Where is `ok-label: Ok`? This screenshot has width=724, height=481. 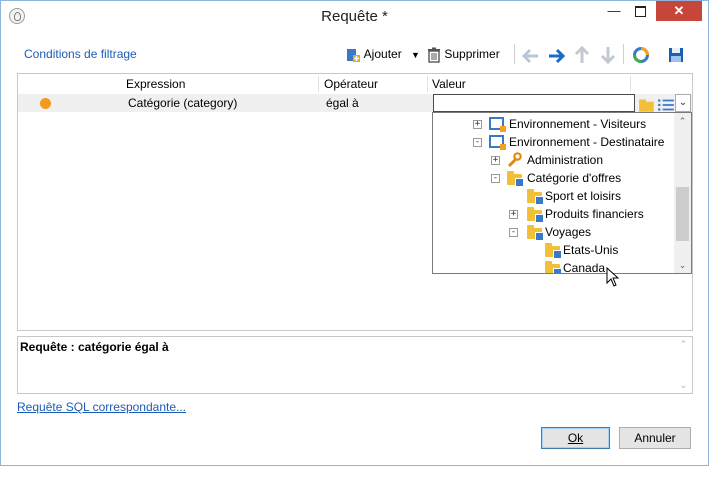
ok-label: Ok is located at coordinates (575, 438).